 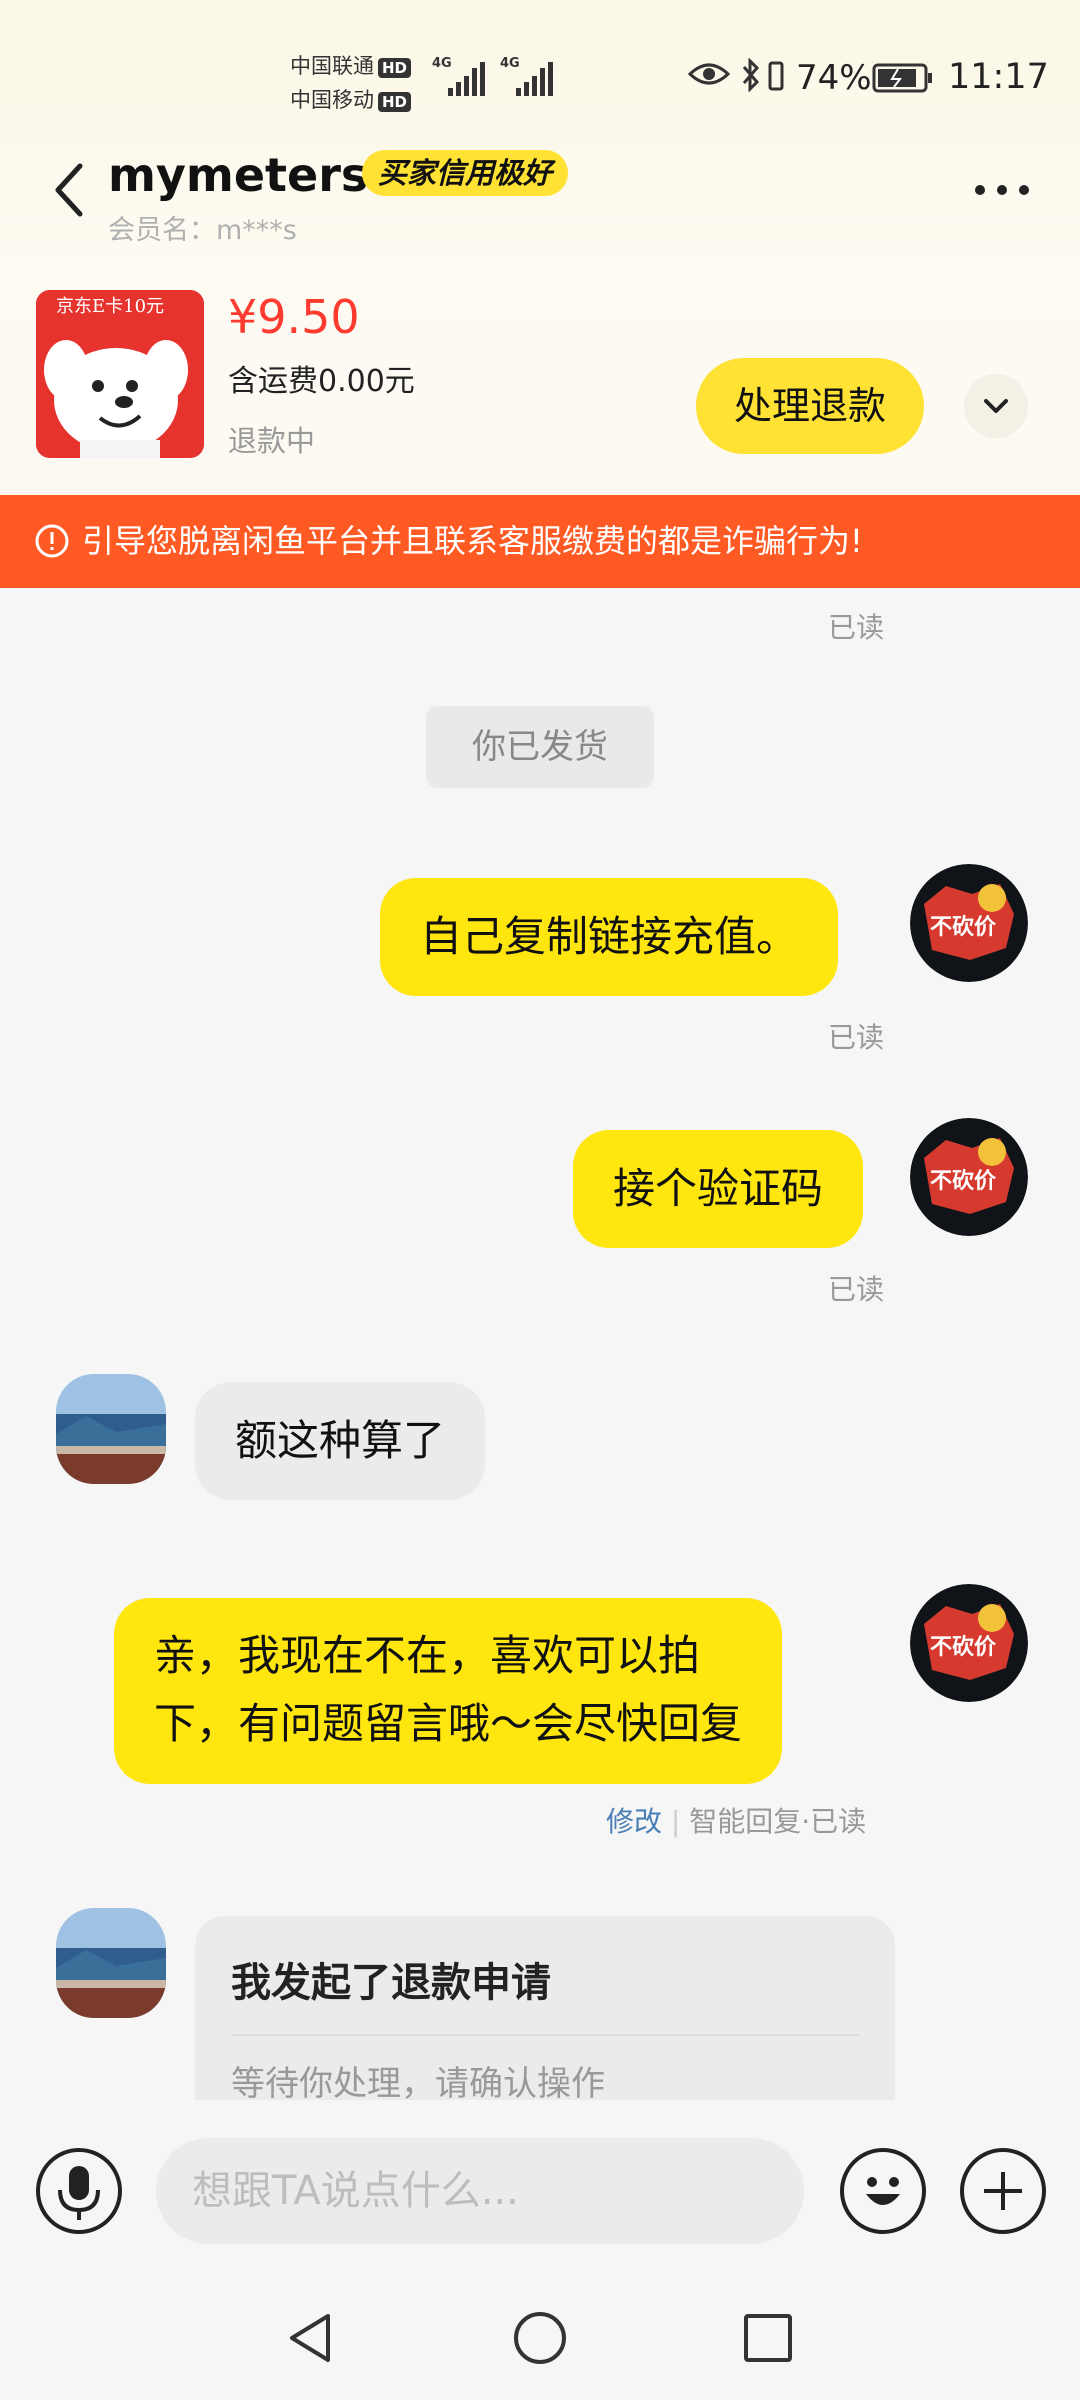 What do you see at coordinates (110, 306) in the screenshot?
I see `thumbnail-text: 京东E卡10元` at bounding box center [110, 306].